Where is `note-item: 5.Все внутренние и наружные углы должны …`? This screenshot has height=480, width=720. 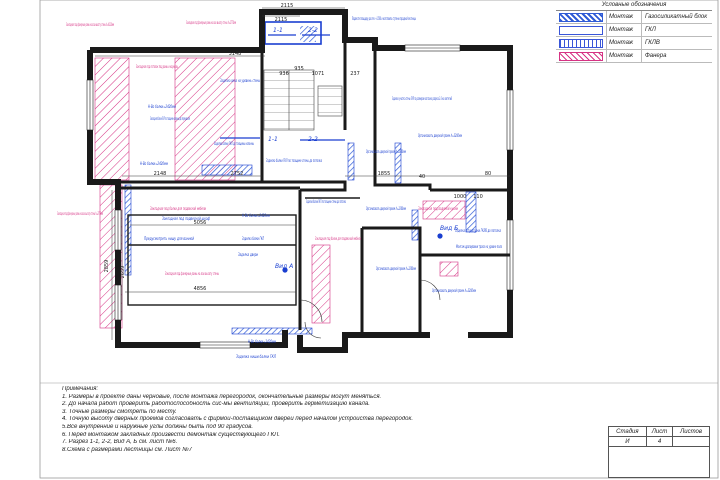
note-item: 5.Все внутренние и наружные углы должны … is located at coordinates (158, 426).